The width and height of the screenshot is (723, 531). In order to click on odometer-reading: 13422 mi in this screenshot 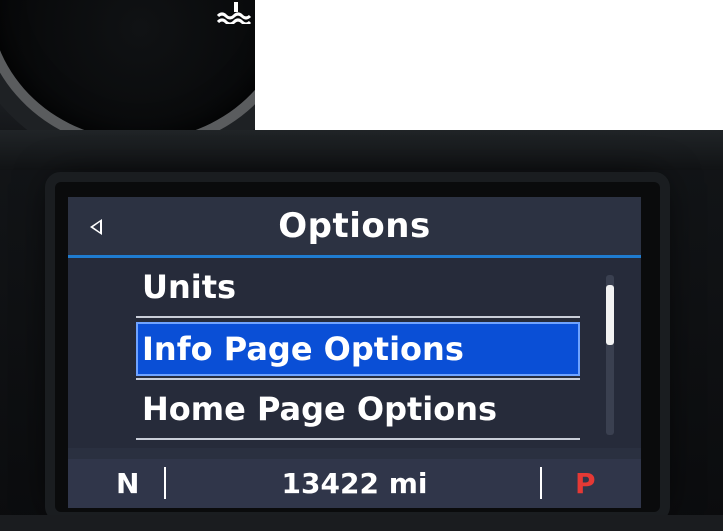, I will do `click(354, 483)`.